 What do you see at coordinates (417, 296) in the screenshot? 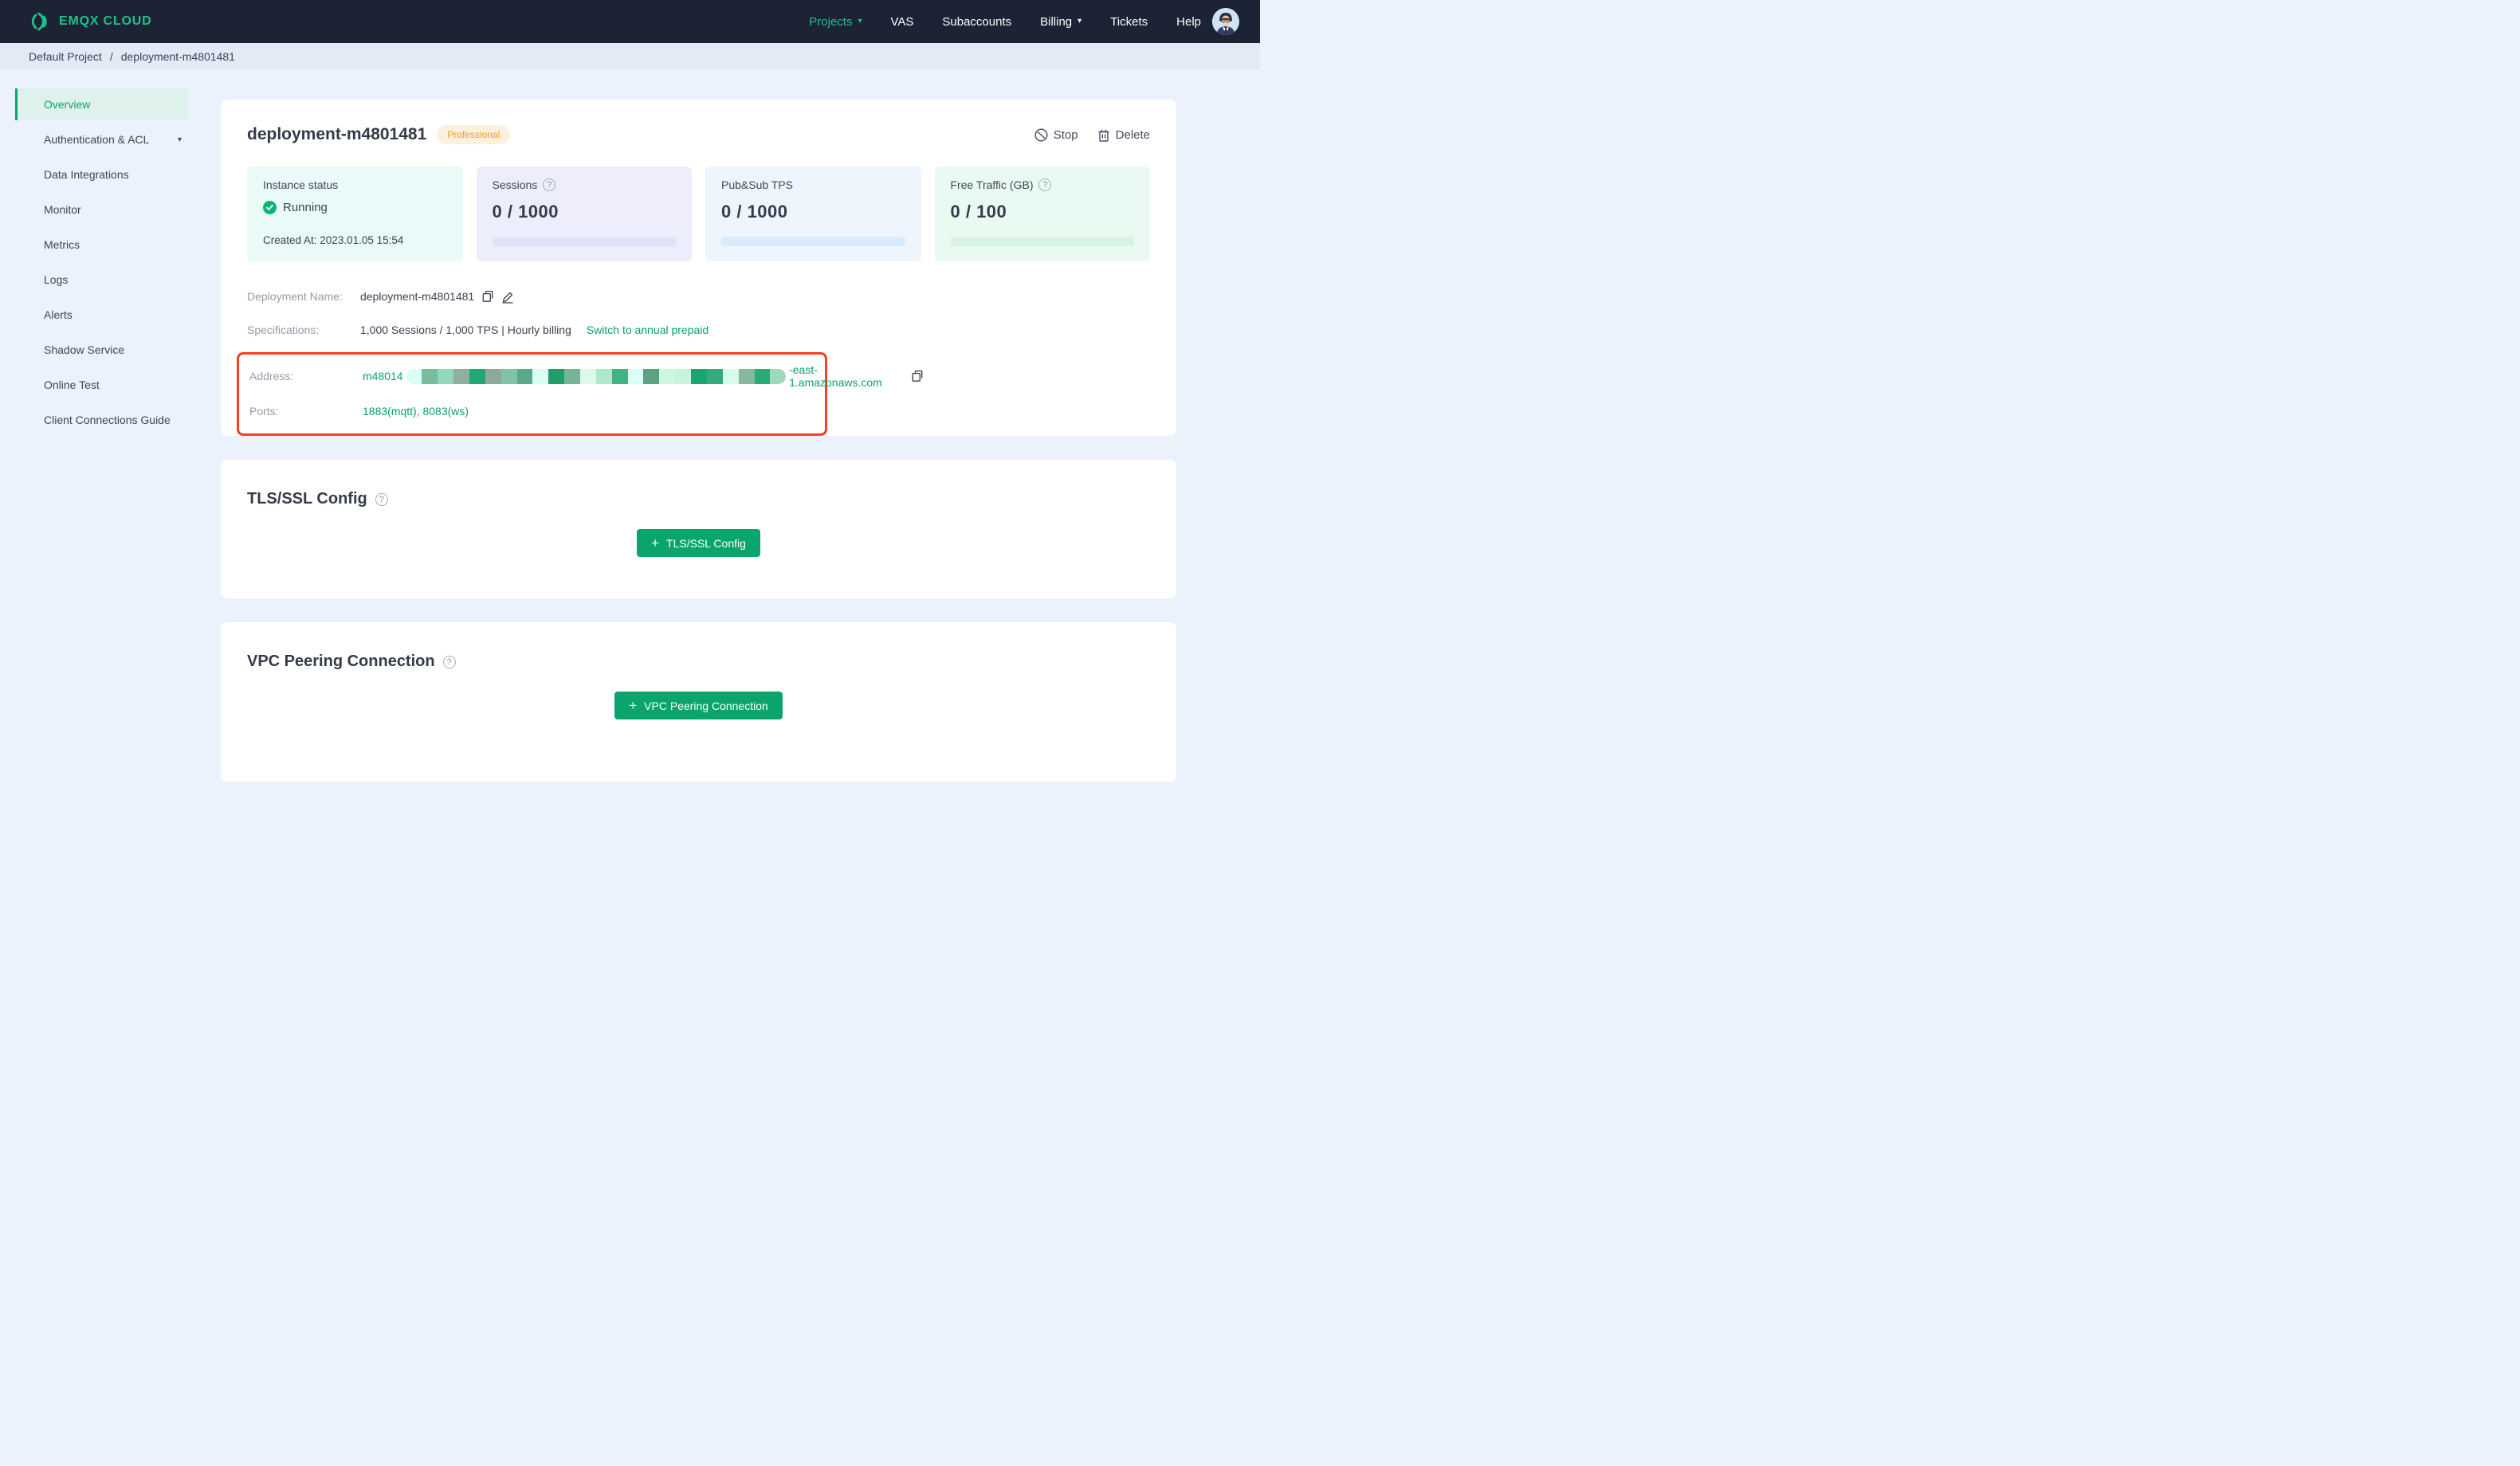
I see `deployment-name-value: deployment-m4801481` at bounding box center [417, 296].